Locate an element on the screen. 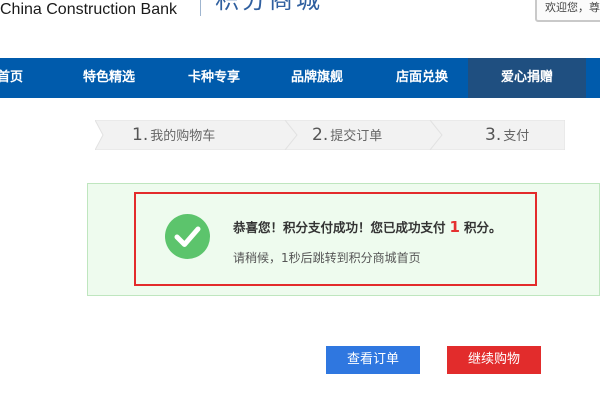  nav-item-store-redeem: 店面兑换 is located at coordinates (422, 78).